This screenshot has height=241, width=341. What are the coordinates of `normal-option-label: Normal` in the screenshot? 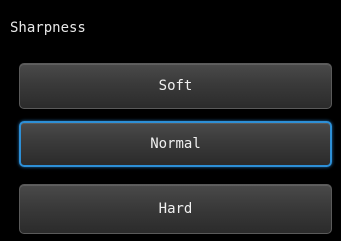 It's located at (175, 144).